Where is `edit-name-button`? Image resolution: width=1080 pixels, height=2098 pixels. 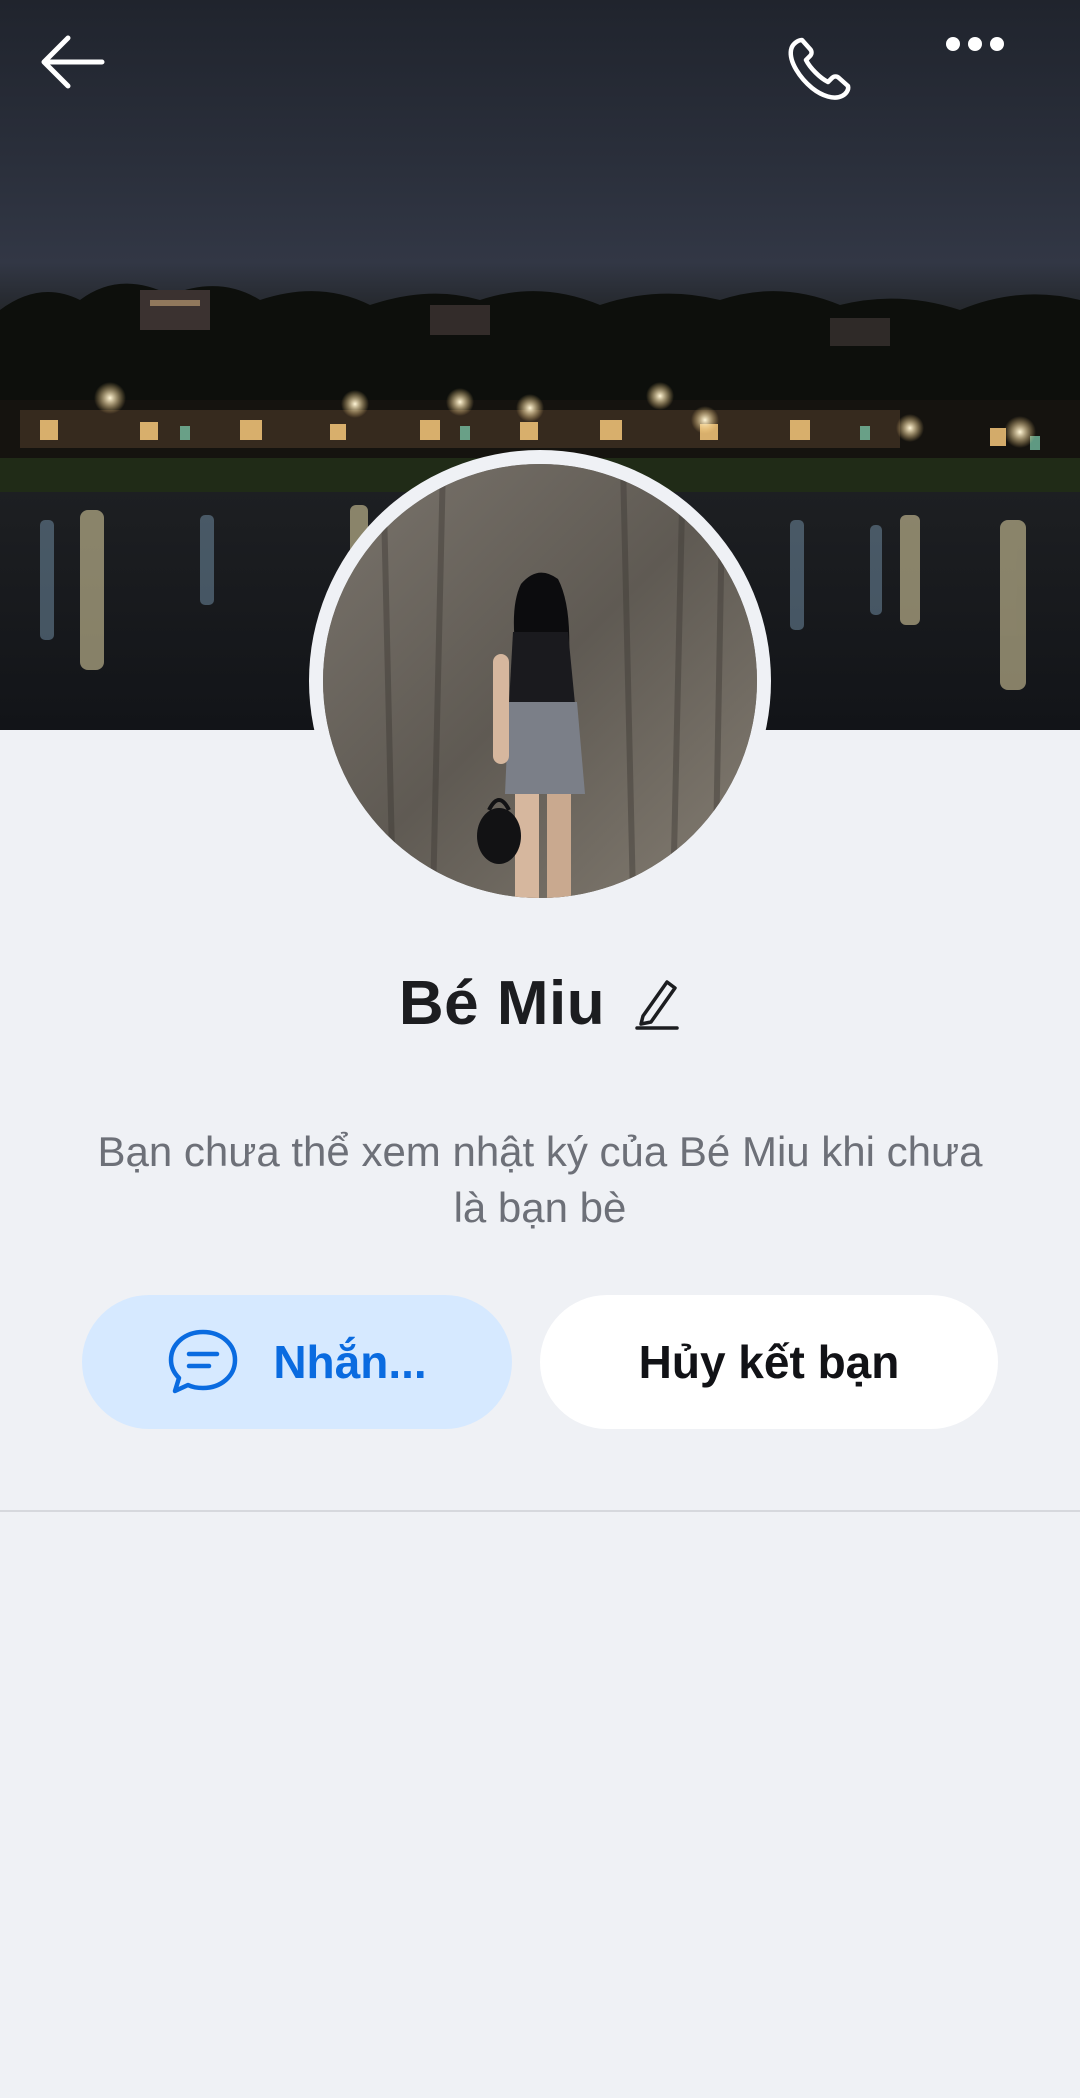
edit-name-button is located at coordinates (656, 1003).